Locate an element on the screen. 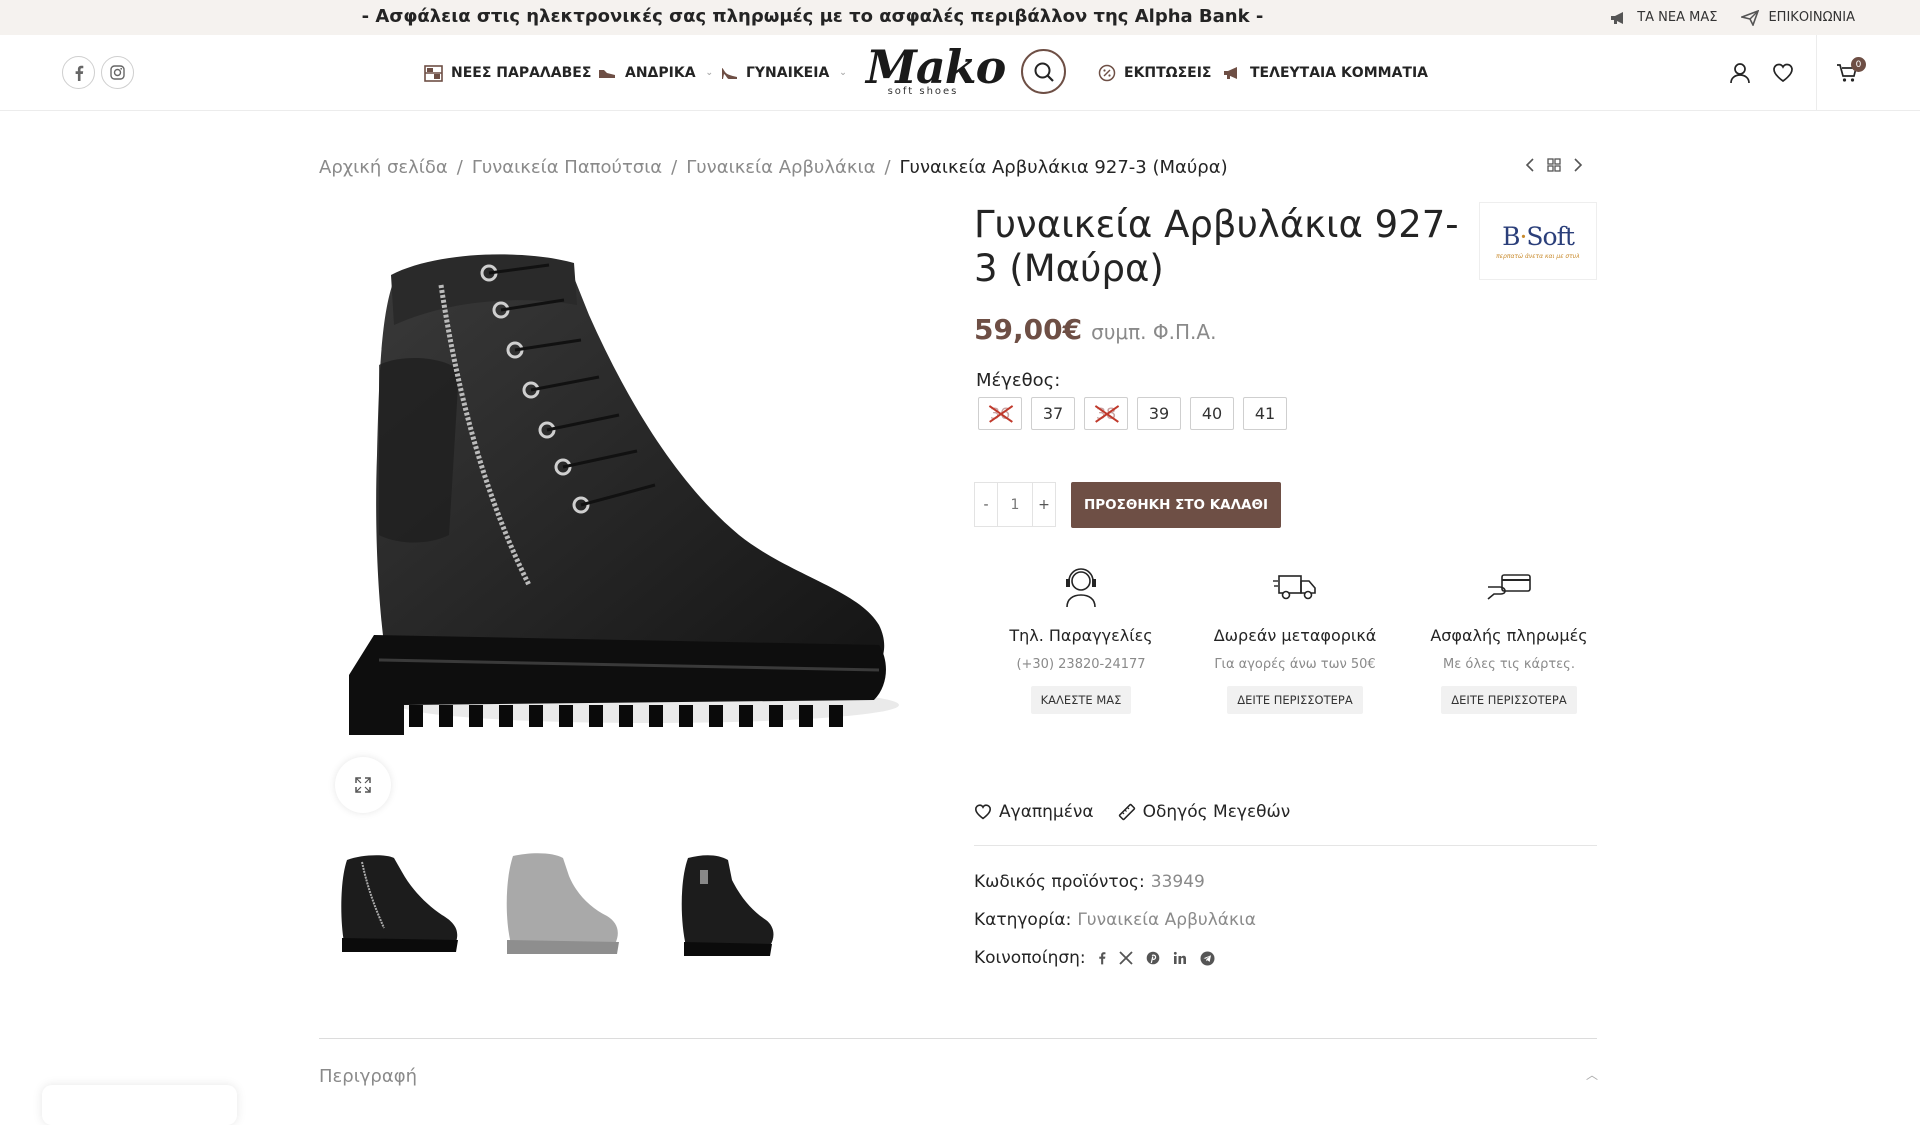 This screenshot has height=1125, width=1920. quantity-increase-button: + is located at coordinates (1044, 504).